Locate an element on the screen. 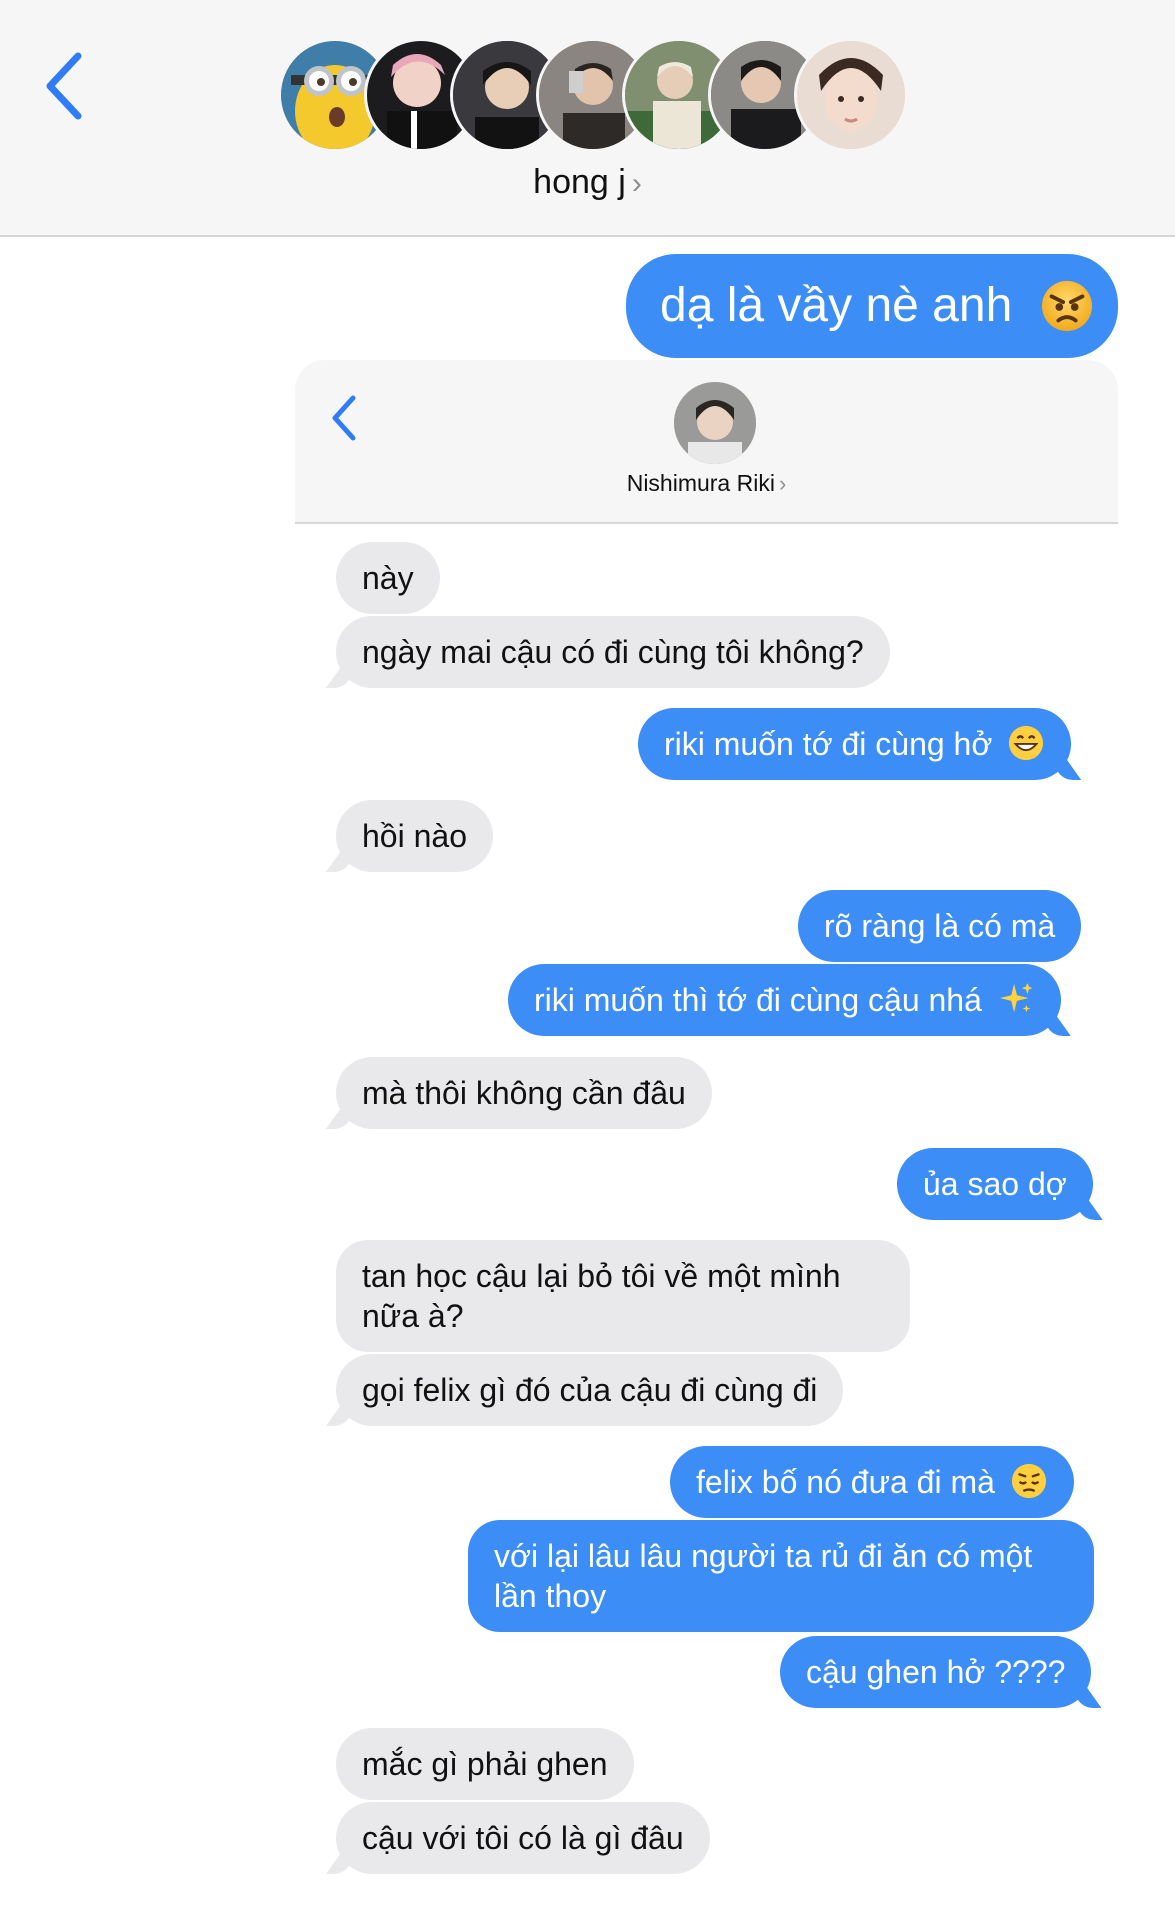 The height and width of the screenshot is (1920, 1175). message-bubble-sent: felix bố nó đưa đi mà is located at coordinates (872, 1482).